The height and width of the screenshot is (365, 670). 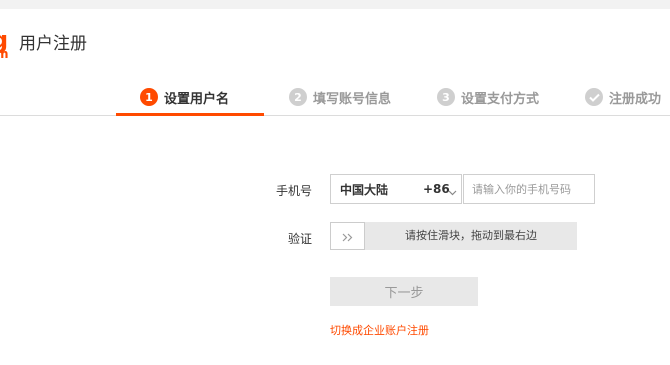 I want to click on chevron-down-icon, so click(x=452, y=192).